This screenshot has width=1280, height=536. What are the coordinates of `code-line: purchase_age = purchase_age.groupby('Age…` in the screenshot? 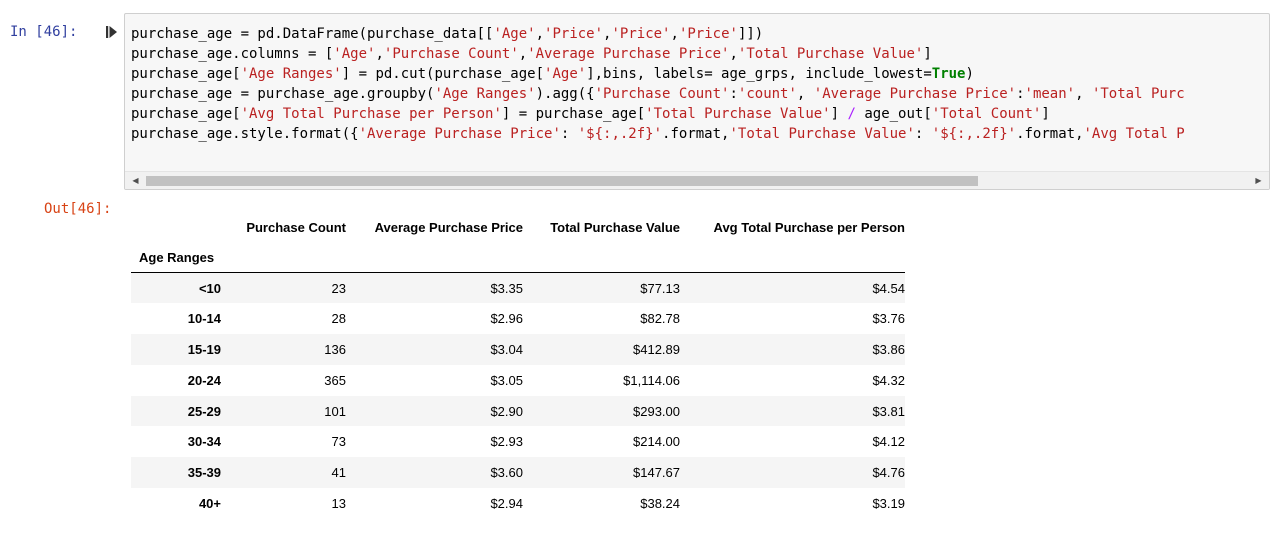 It's located at (658, 94).